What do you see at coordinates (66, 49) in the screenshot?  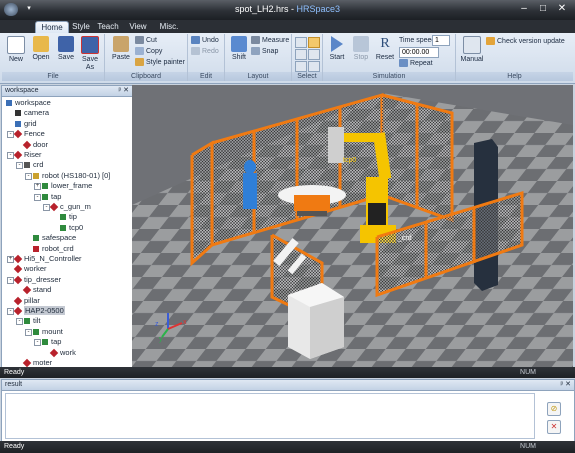 I see `save-button: Save` at bounding box center [66, 49].